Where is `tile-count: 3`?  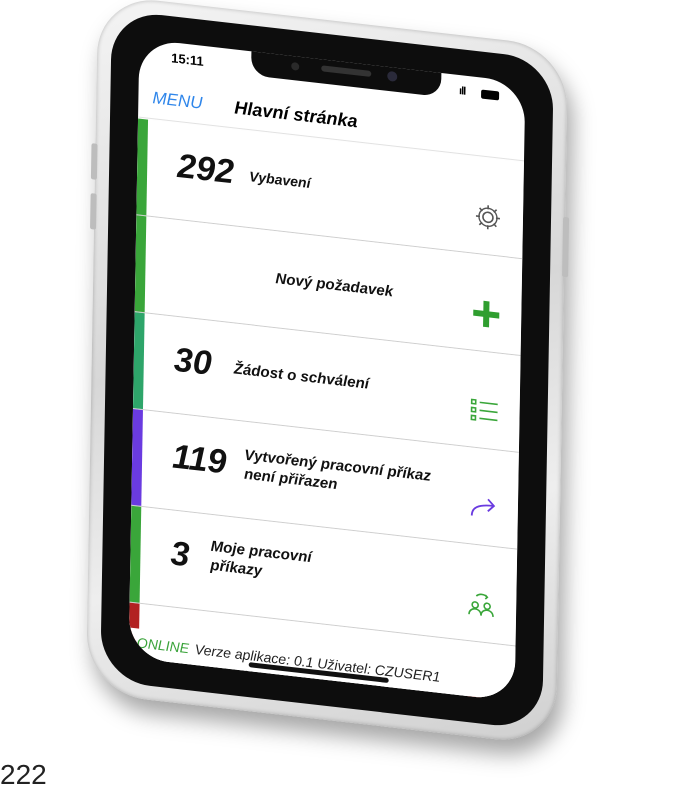 tile-count: 3 is located at coordinates (180, 554).